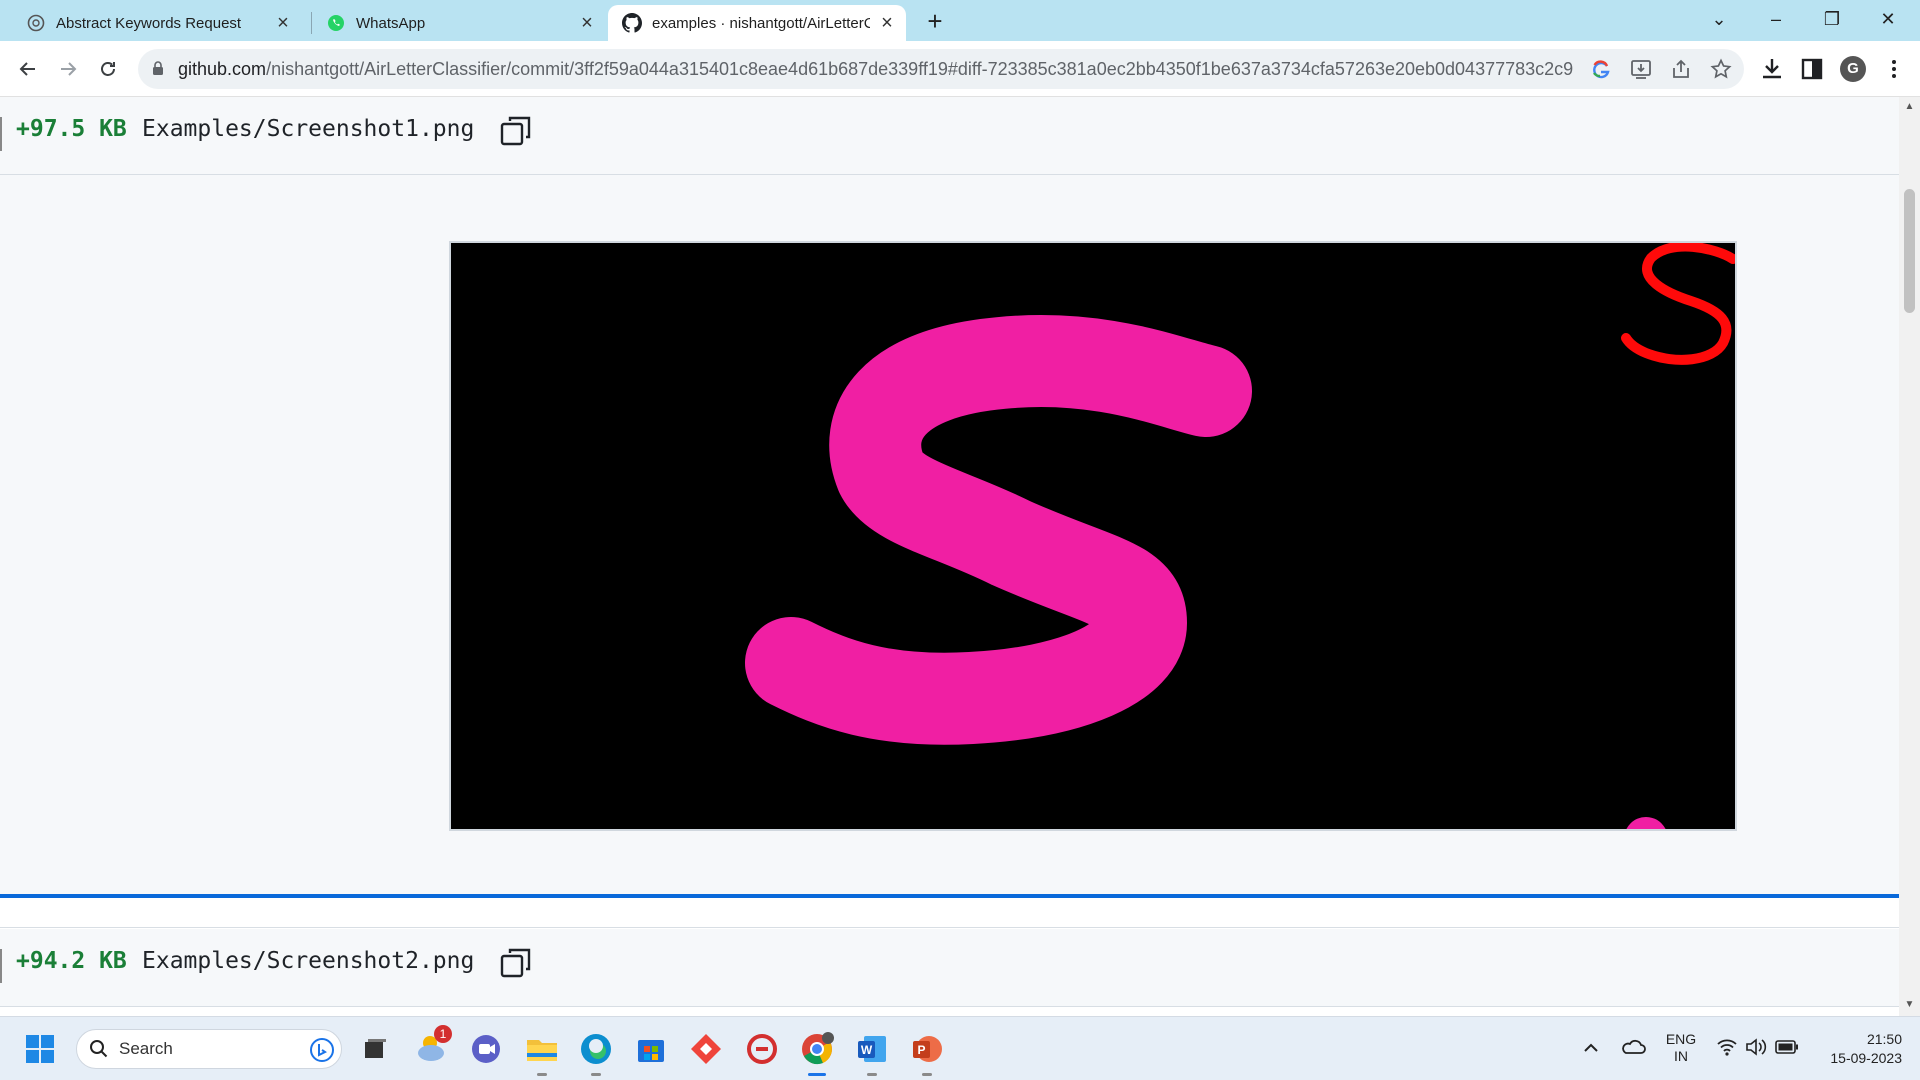  Describe the element at coordinates (761, 23) in the screenshot. I see `tab-title: examples · nishantgott/AirLetterC` at that location.